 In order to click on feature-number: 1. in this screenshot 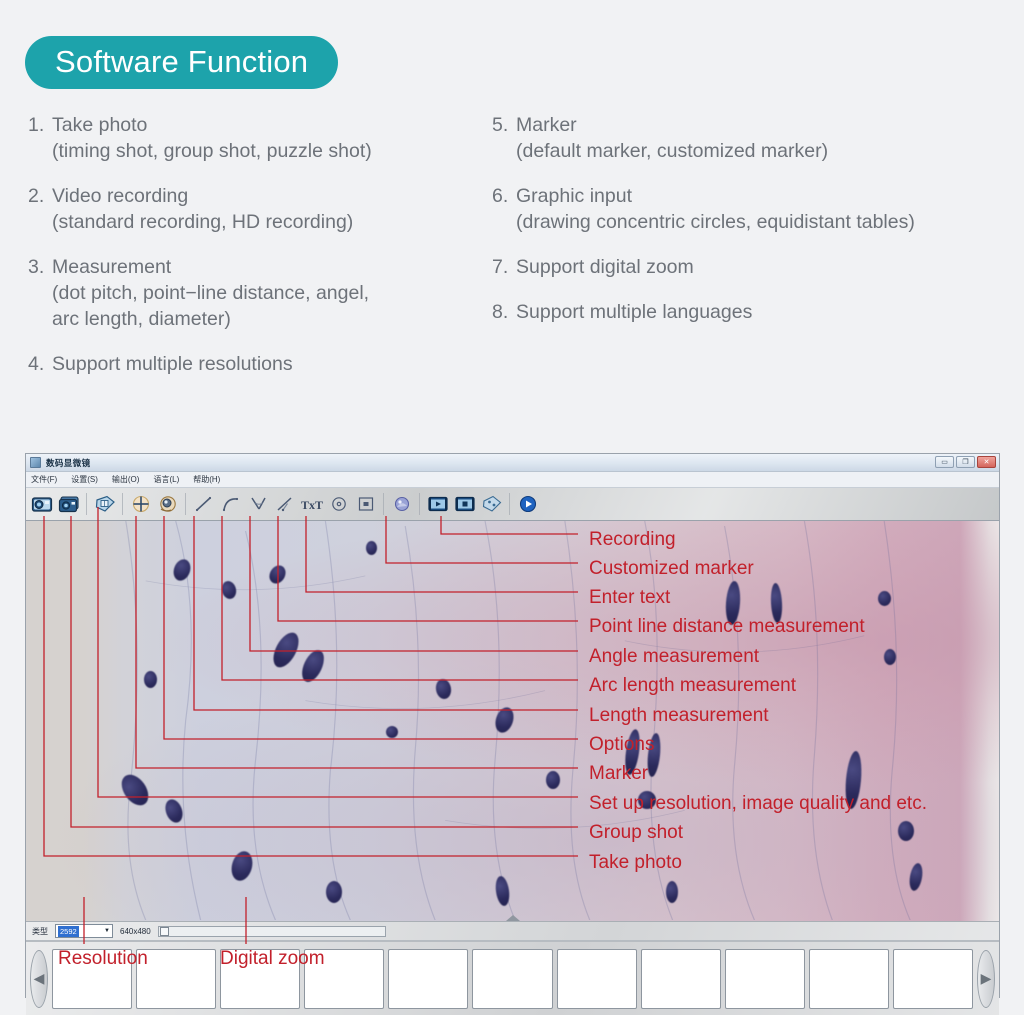, I will do `click(36, 125)`.